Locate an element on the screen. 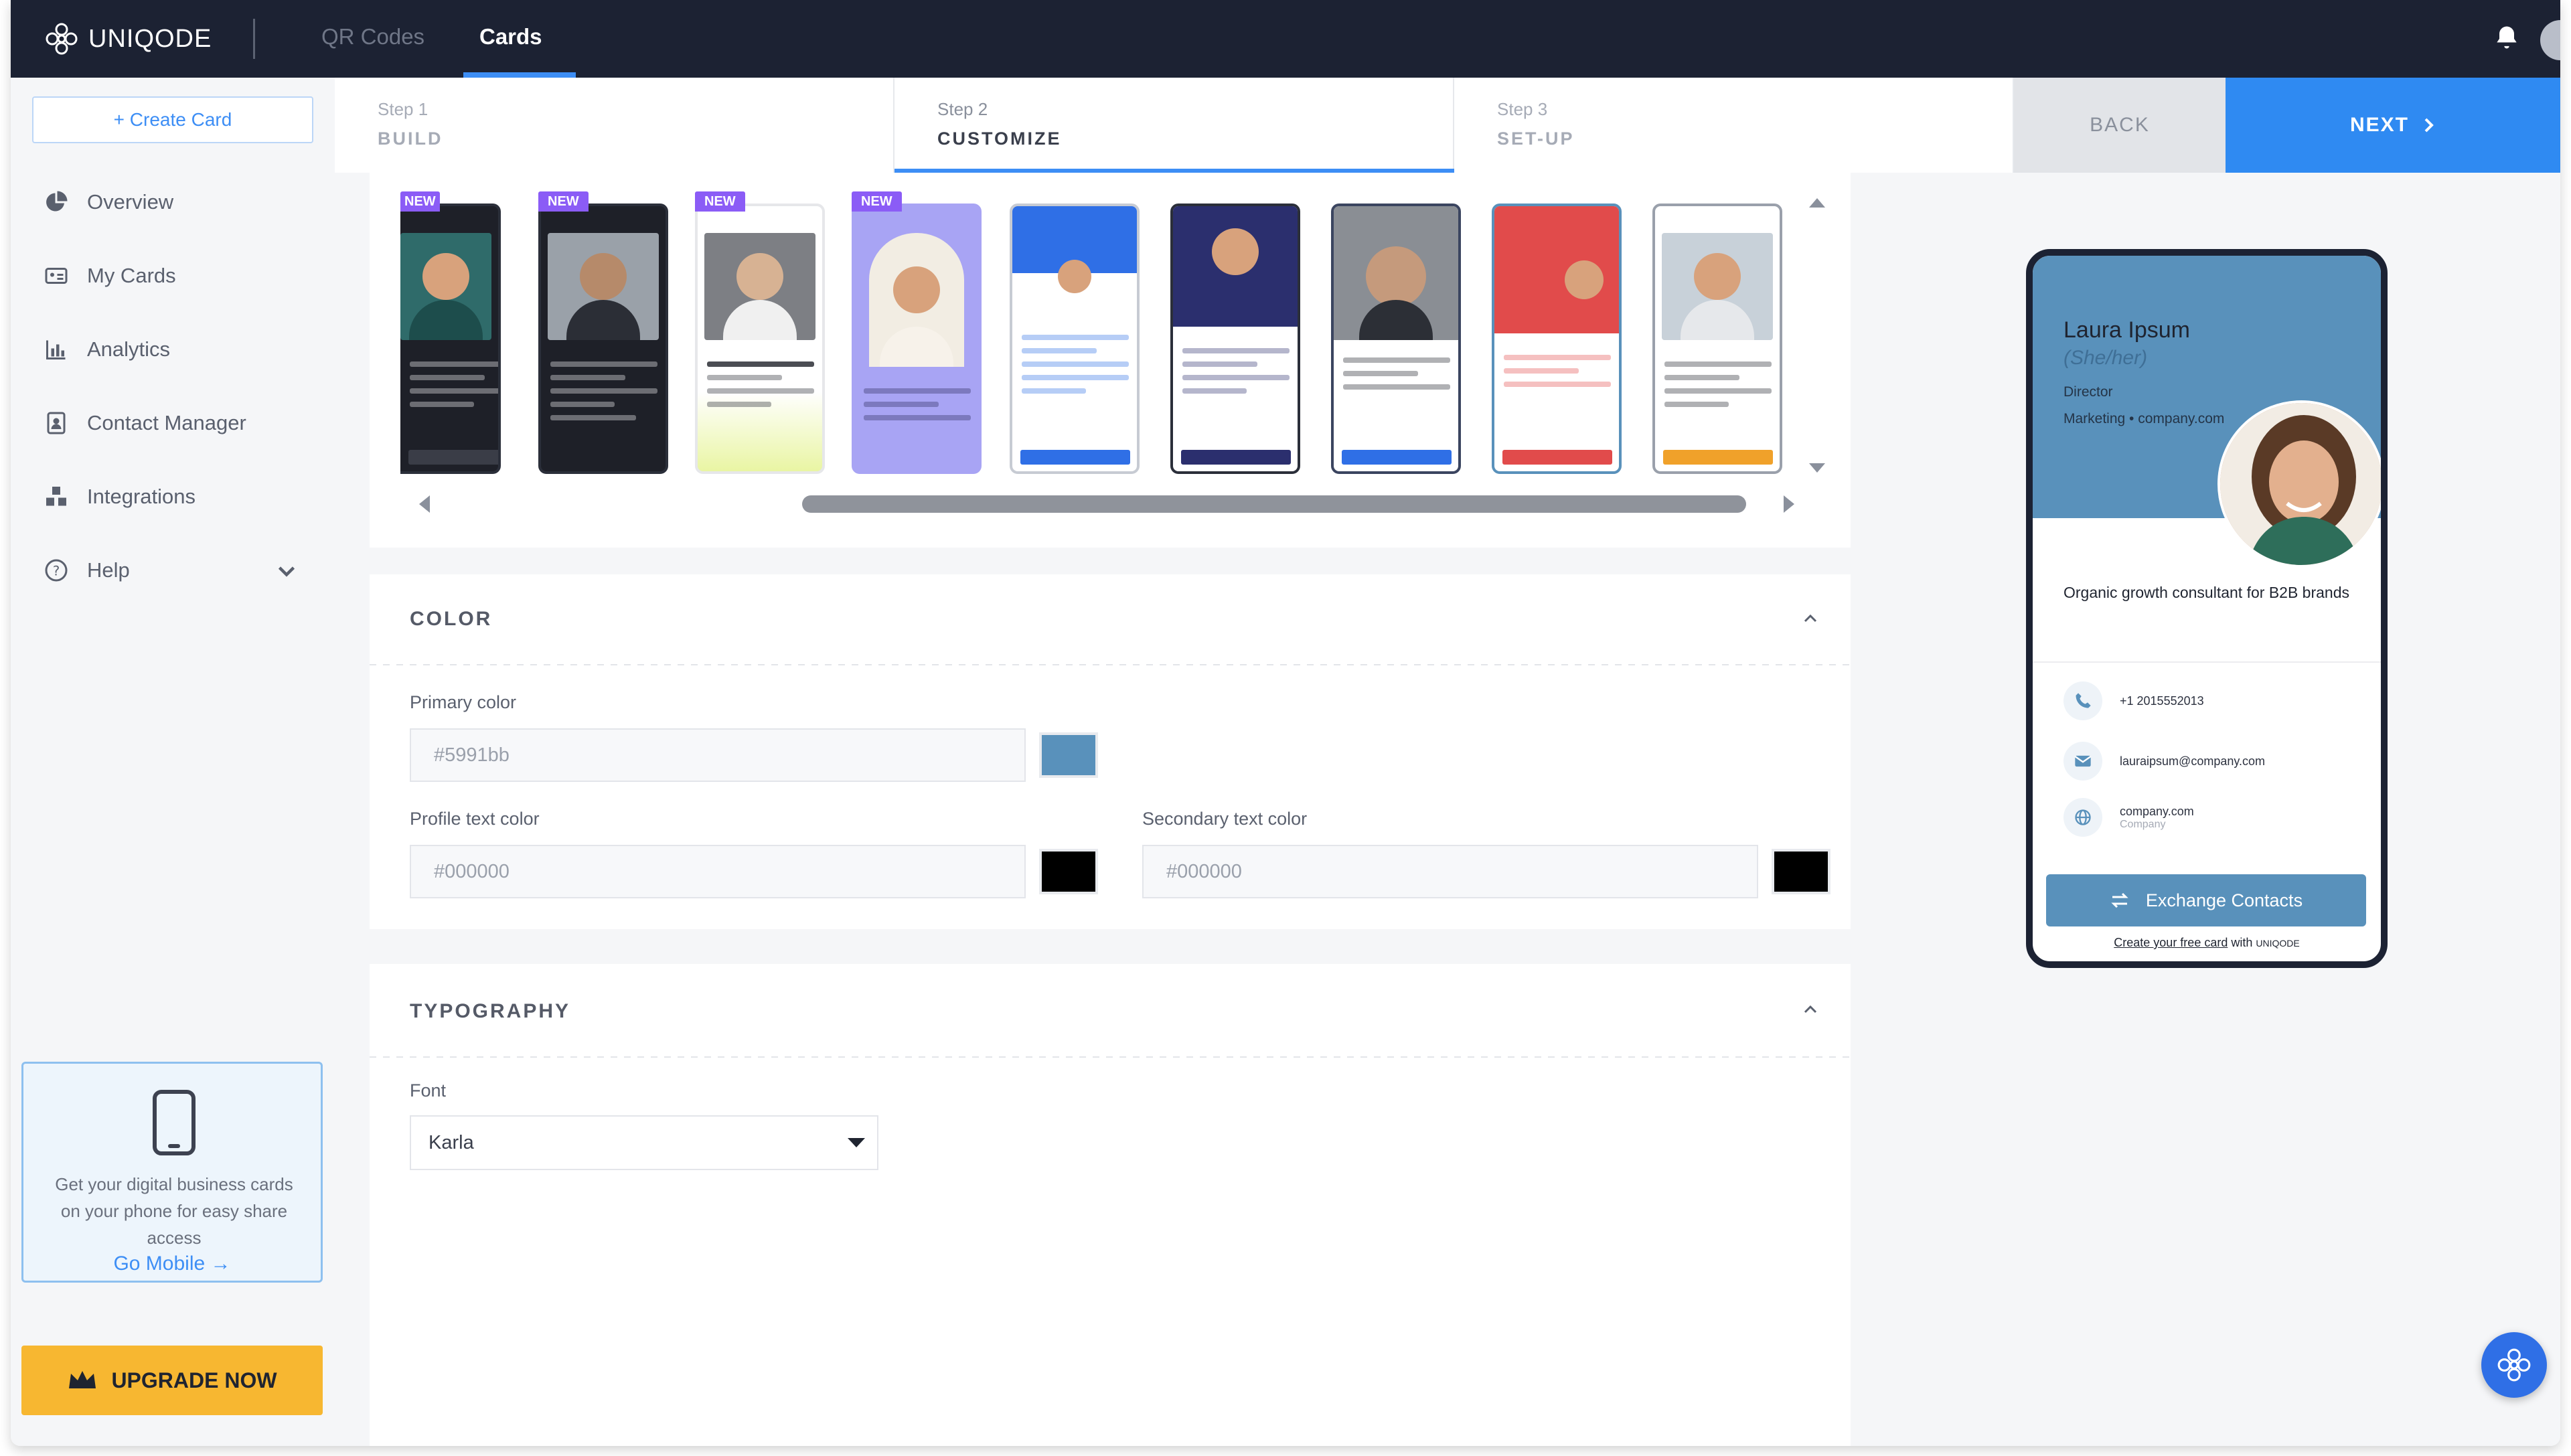 The height and width of the screenshot is (1456, 2571). preview-job-title: Director is located at coordinates (2088, 392).